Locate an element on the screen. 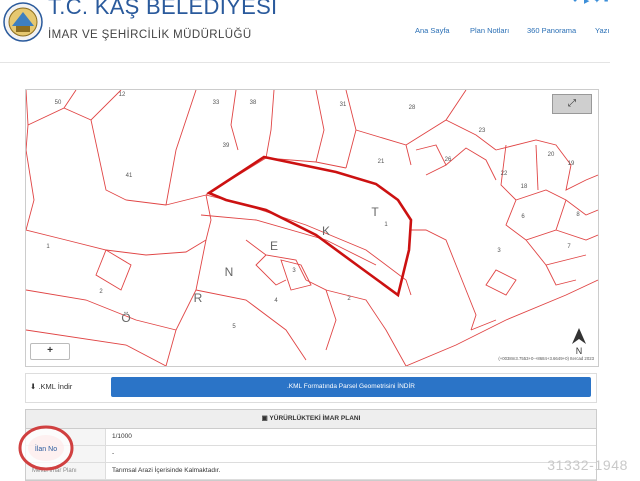  parcel-label: 6 is located at coordinates (523, 217).